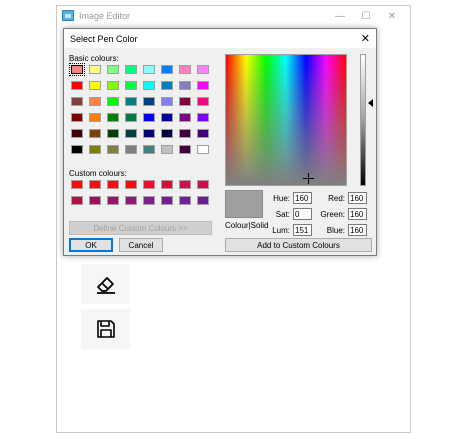 The height and width of the screenshot is (439, 474). I want to click on define-custom-colours-button: Define Custom Colours >>, so click(140, 228).